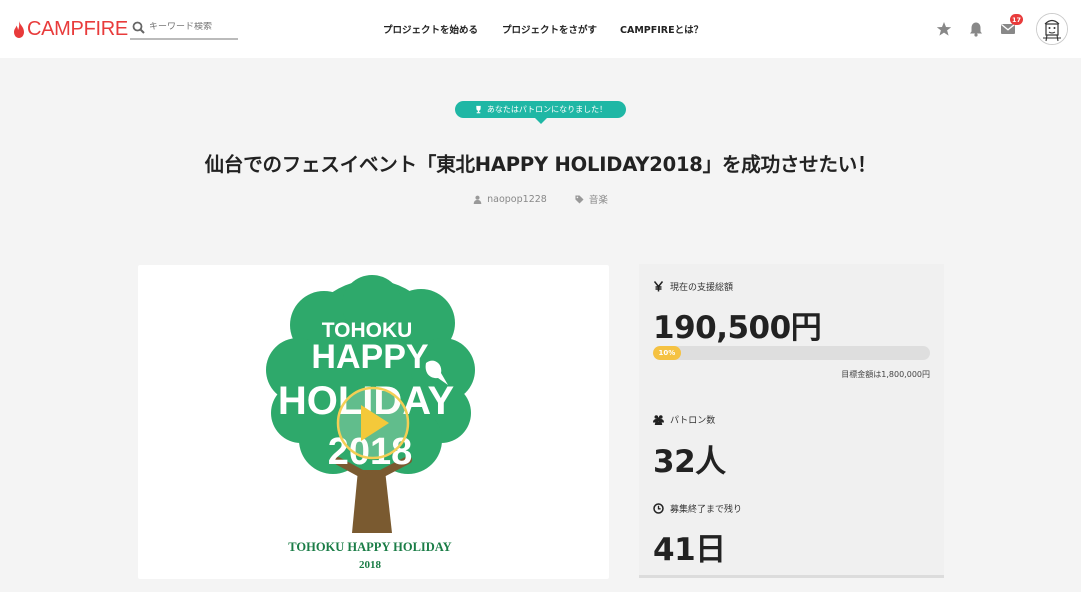  Describe the element at coordinates (369, 357) in the screenshot. I see `logo-line-2: HAPPY` at that location.